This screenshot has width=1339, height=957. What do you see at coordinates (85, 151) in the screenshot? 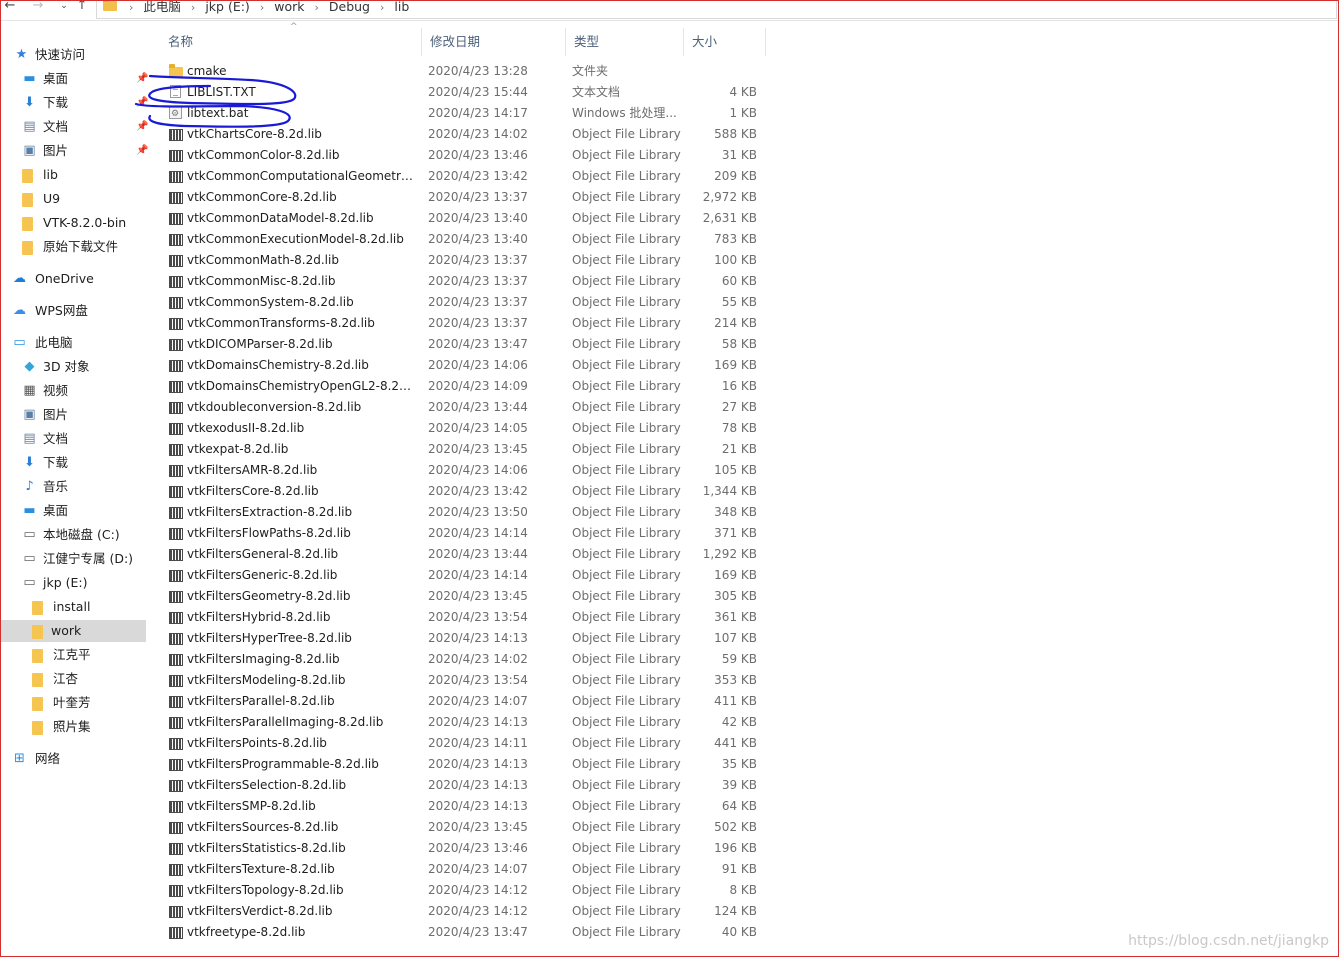
I see `nav-quick-item: ▣ 图片 📌` at bounding box center [85, 151].